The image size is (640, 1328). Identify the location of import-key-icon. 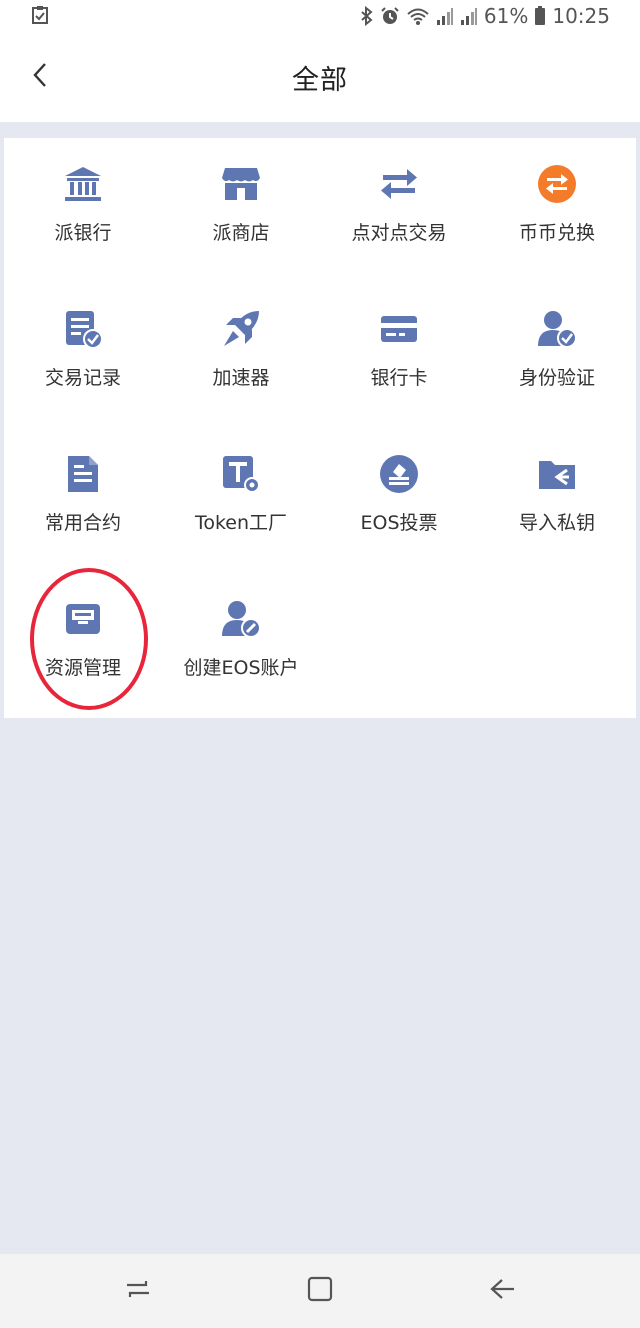
(557, 474).